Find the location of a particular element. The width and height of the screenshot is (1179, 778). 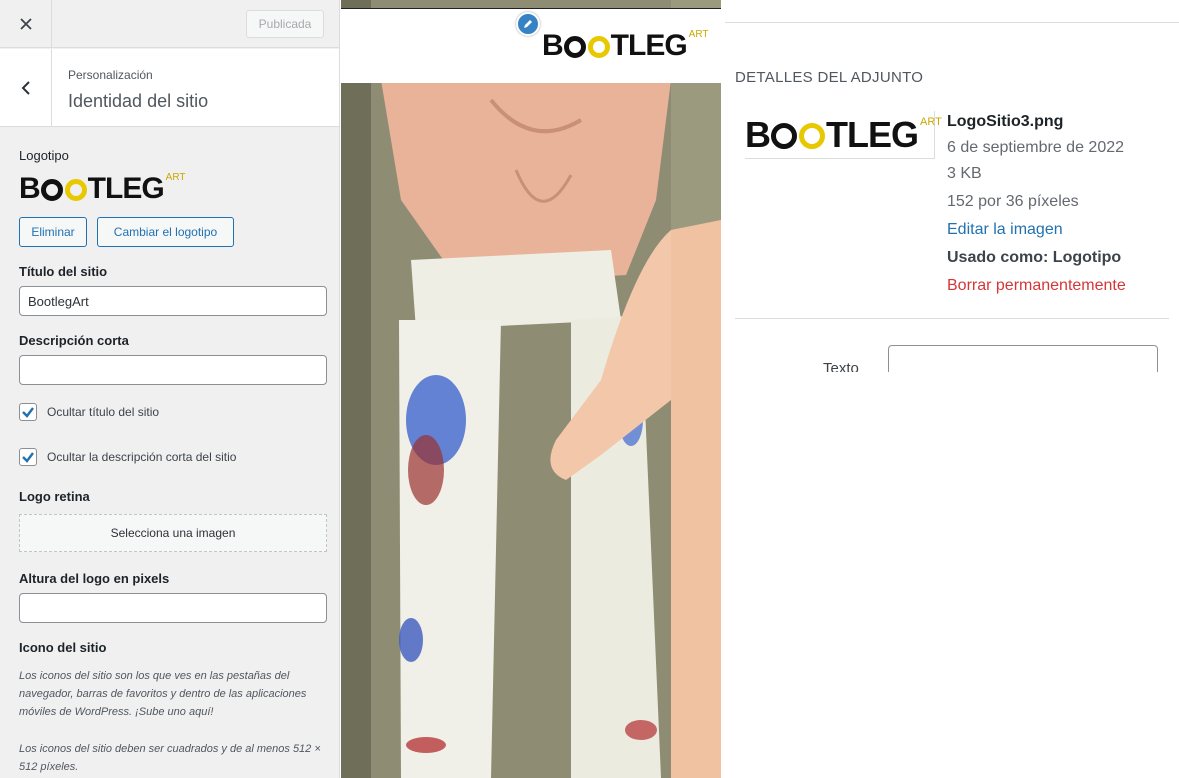

close-button is located at coordinates (26, 24).